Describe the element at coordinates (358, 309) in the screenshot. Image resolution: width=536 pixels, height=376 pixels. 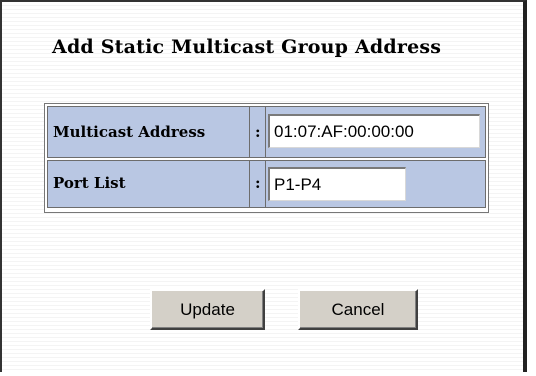
I see `cancel-button: Cancel` at that location.